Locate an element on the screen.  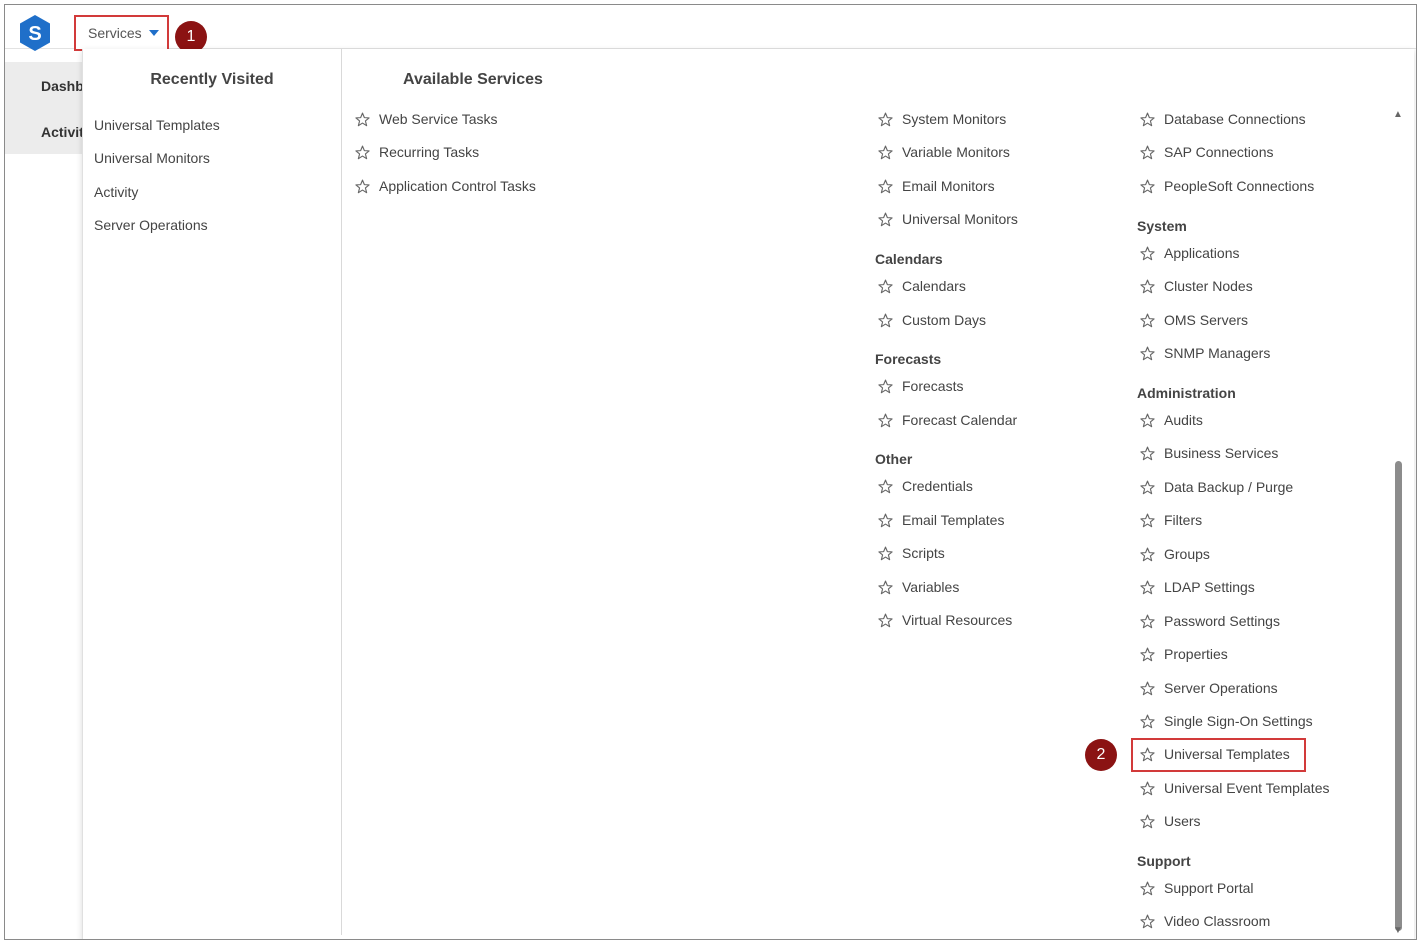
service-item: Calendars is located at coordinates (922, 286).